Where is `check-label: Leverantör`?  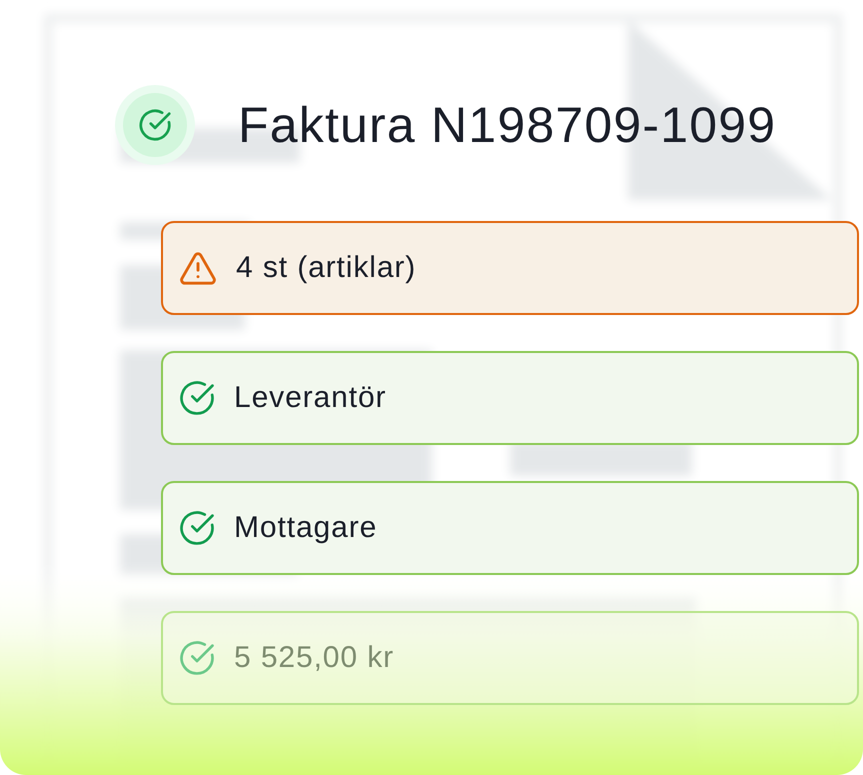
check-label: Leverantör is located at coordinates (310, 398).